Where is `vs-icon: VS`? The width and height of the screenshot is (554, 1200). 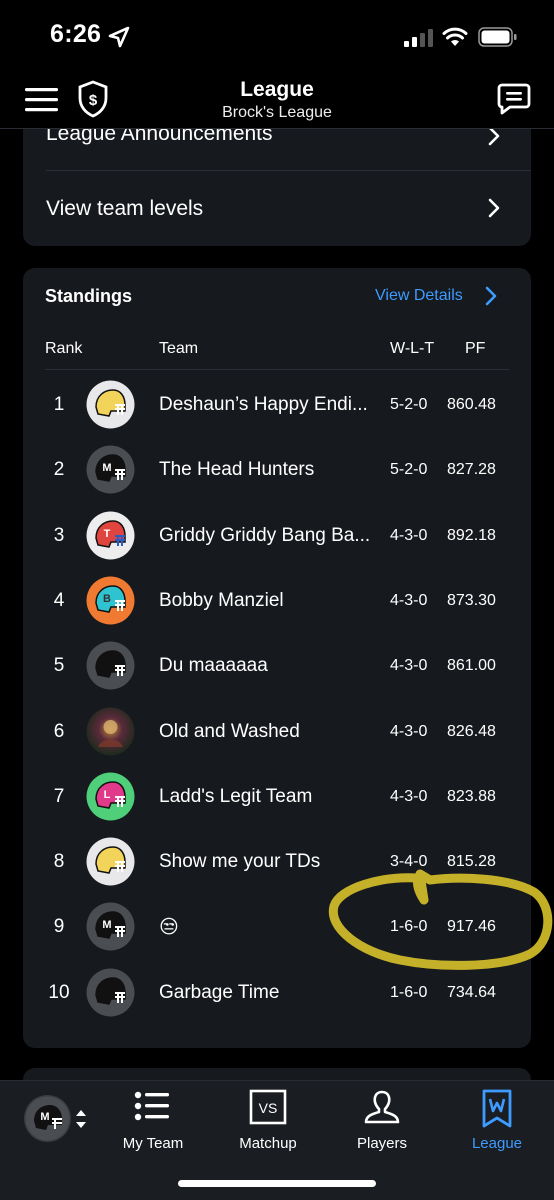 vs-icon: VS is located at coordinates (268, 1107).